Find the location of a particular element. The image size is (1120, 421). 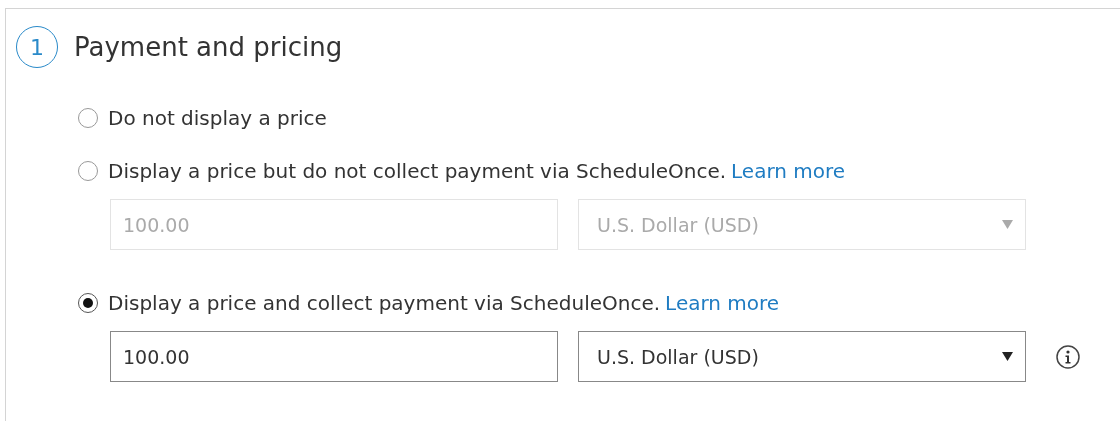

option-label: Do not display a price is located at coordinates (217, 118).